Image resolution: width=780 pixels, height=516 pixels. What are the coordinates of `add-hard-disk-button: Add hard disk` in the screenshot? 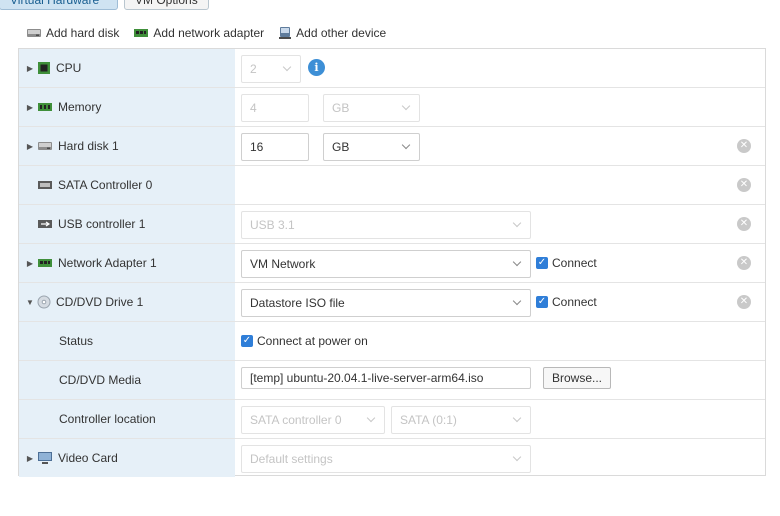 It's located at (72, 33).